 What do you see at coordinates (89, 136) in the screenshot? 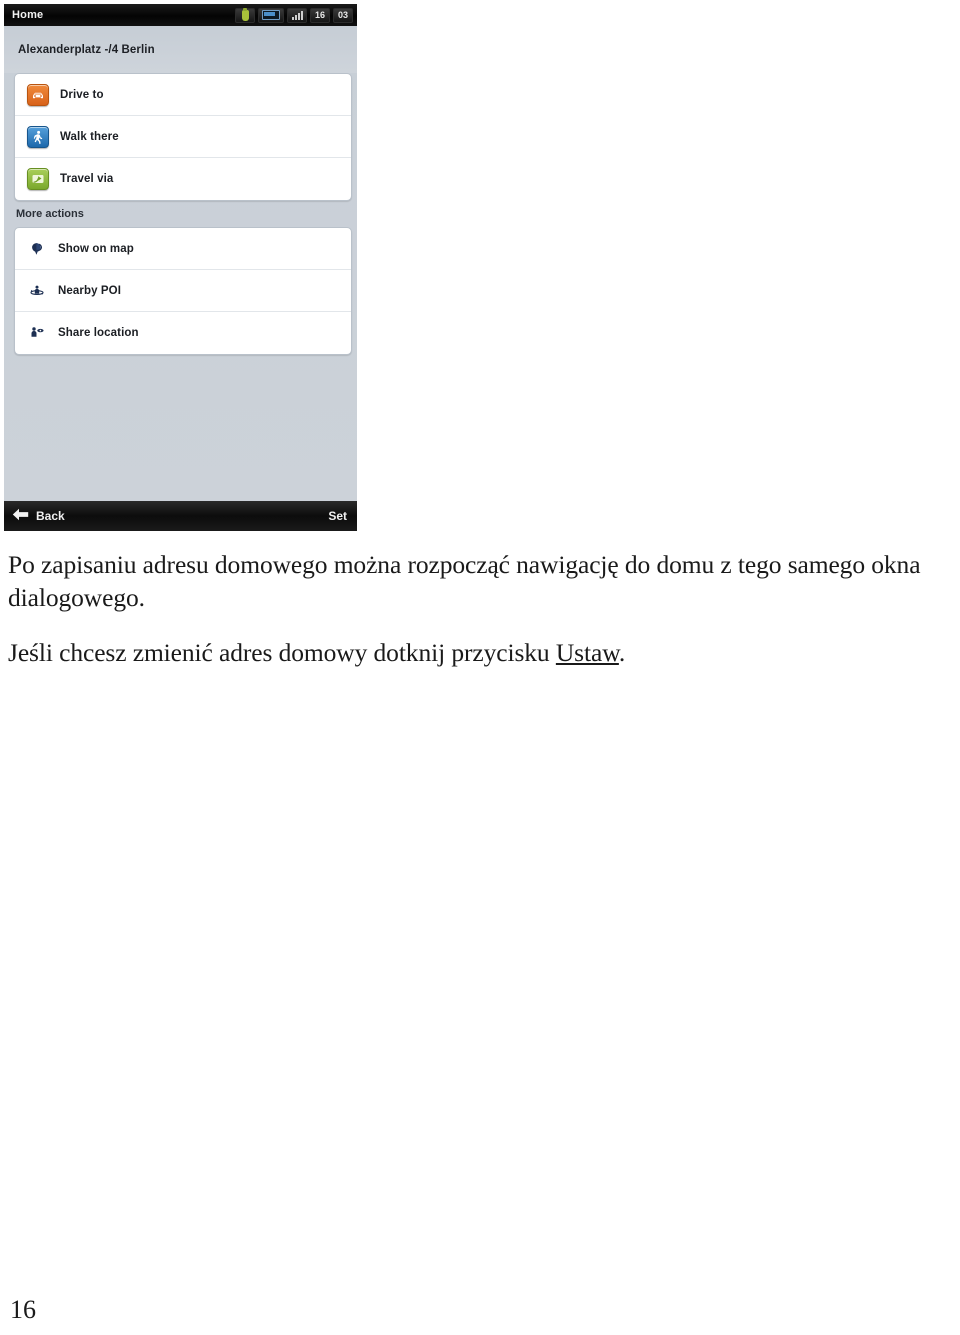
I see `list-item-label: Walk there` at bounding box center [89, 136].